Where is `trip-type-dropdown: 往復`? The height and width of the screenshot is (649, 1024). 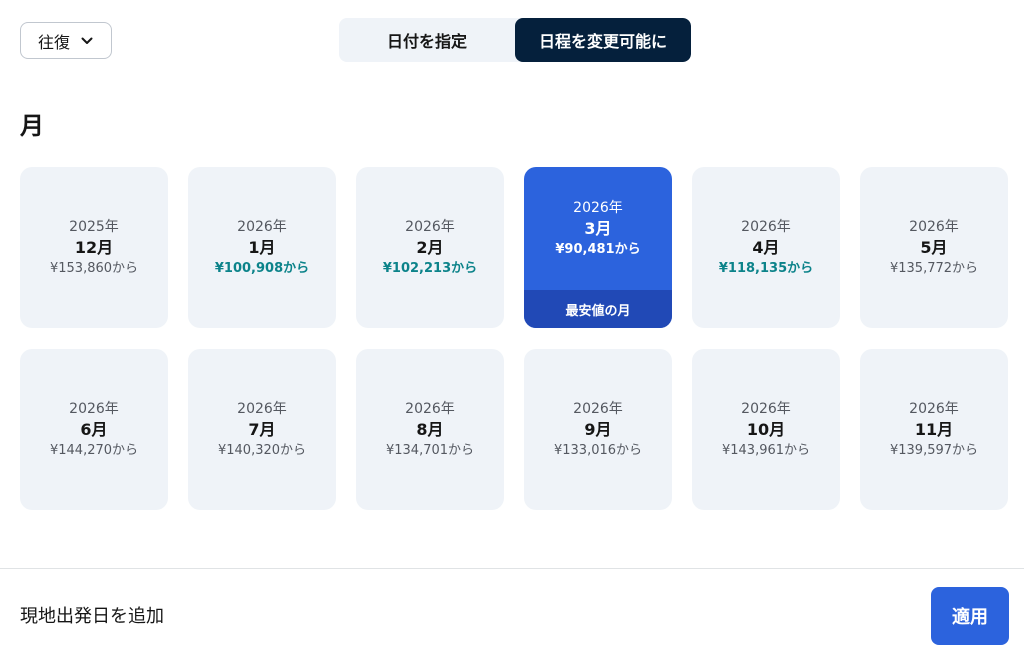 trip-type-dropdown: 往復 is located at coordinates (66, 40).